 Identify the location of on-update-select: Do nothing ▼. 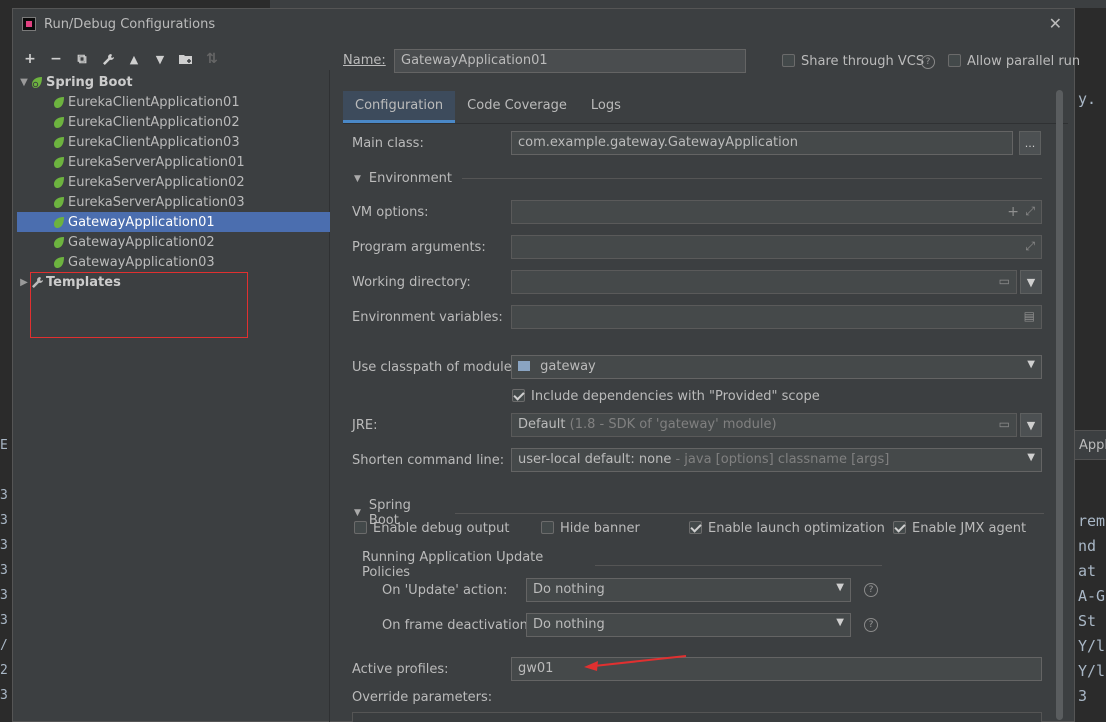
(688, 590).